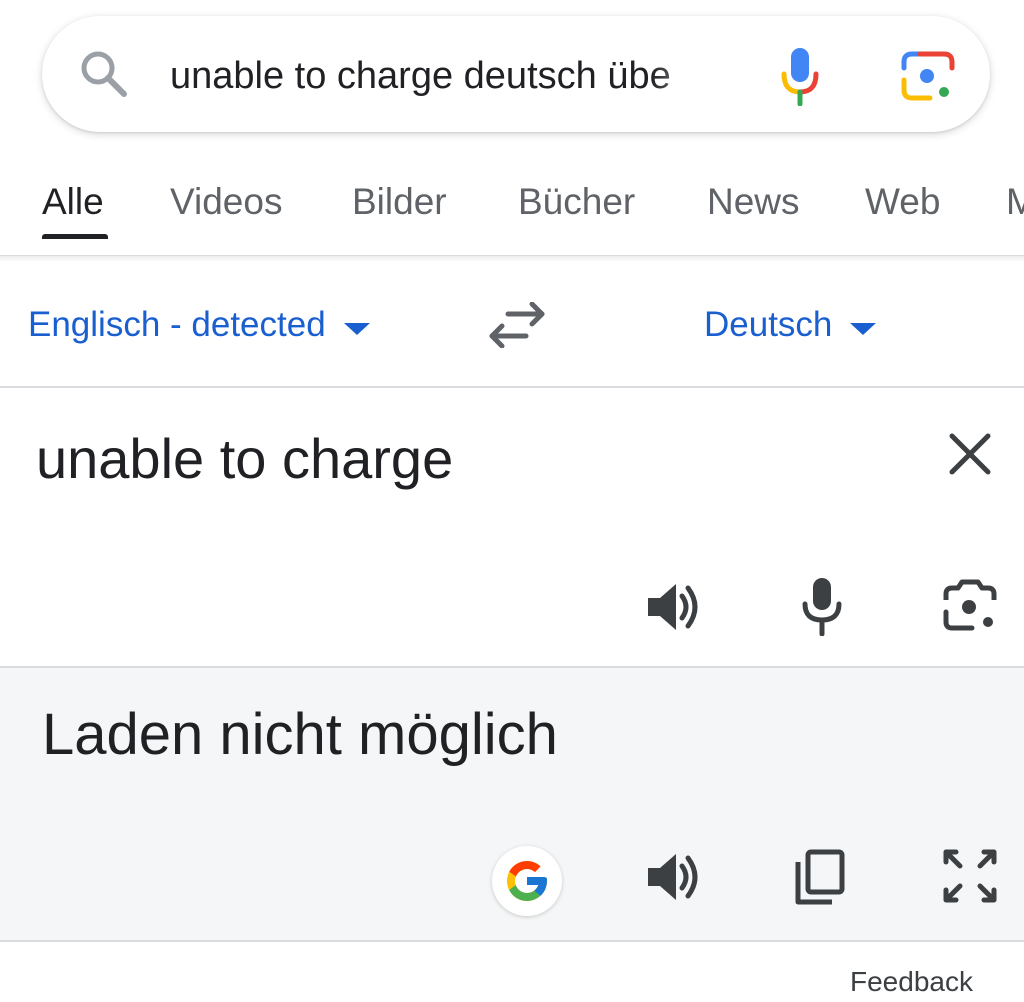 This screenshot has height=1002, width=1024. I want to click on close-icon, so click(970, 454).